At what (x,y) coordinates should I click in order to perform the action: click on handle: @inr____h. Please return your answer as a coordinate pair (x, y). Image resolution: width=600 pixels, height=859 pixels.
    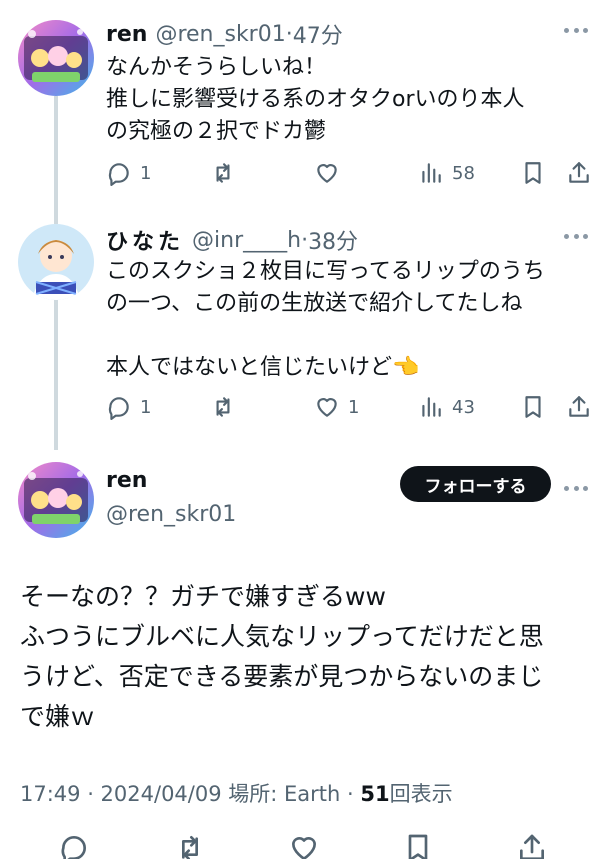
    Looking at the image, I should click on (246, 240).